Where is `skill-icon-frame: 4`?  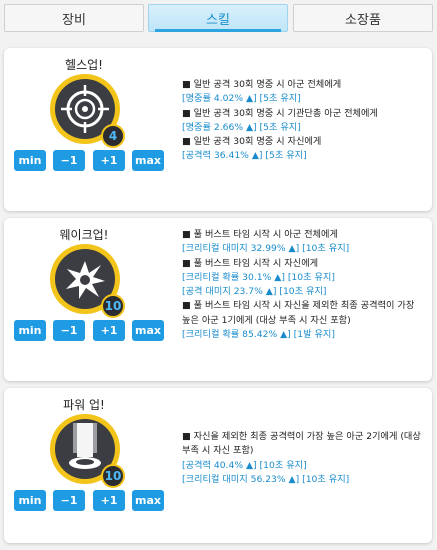
skill-icon-frame: 4 is located at coordinates (87, 111).